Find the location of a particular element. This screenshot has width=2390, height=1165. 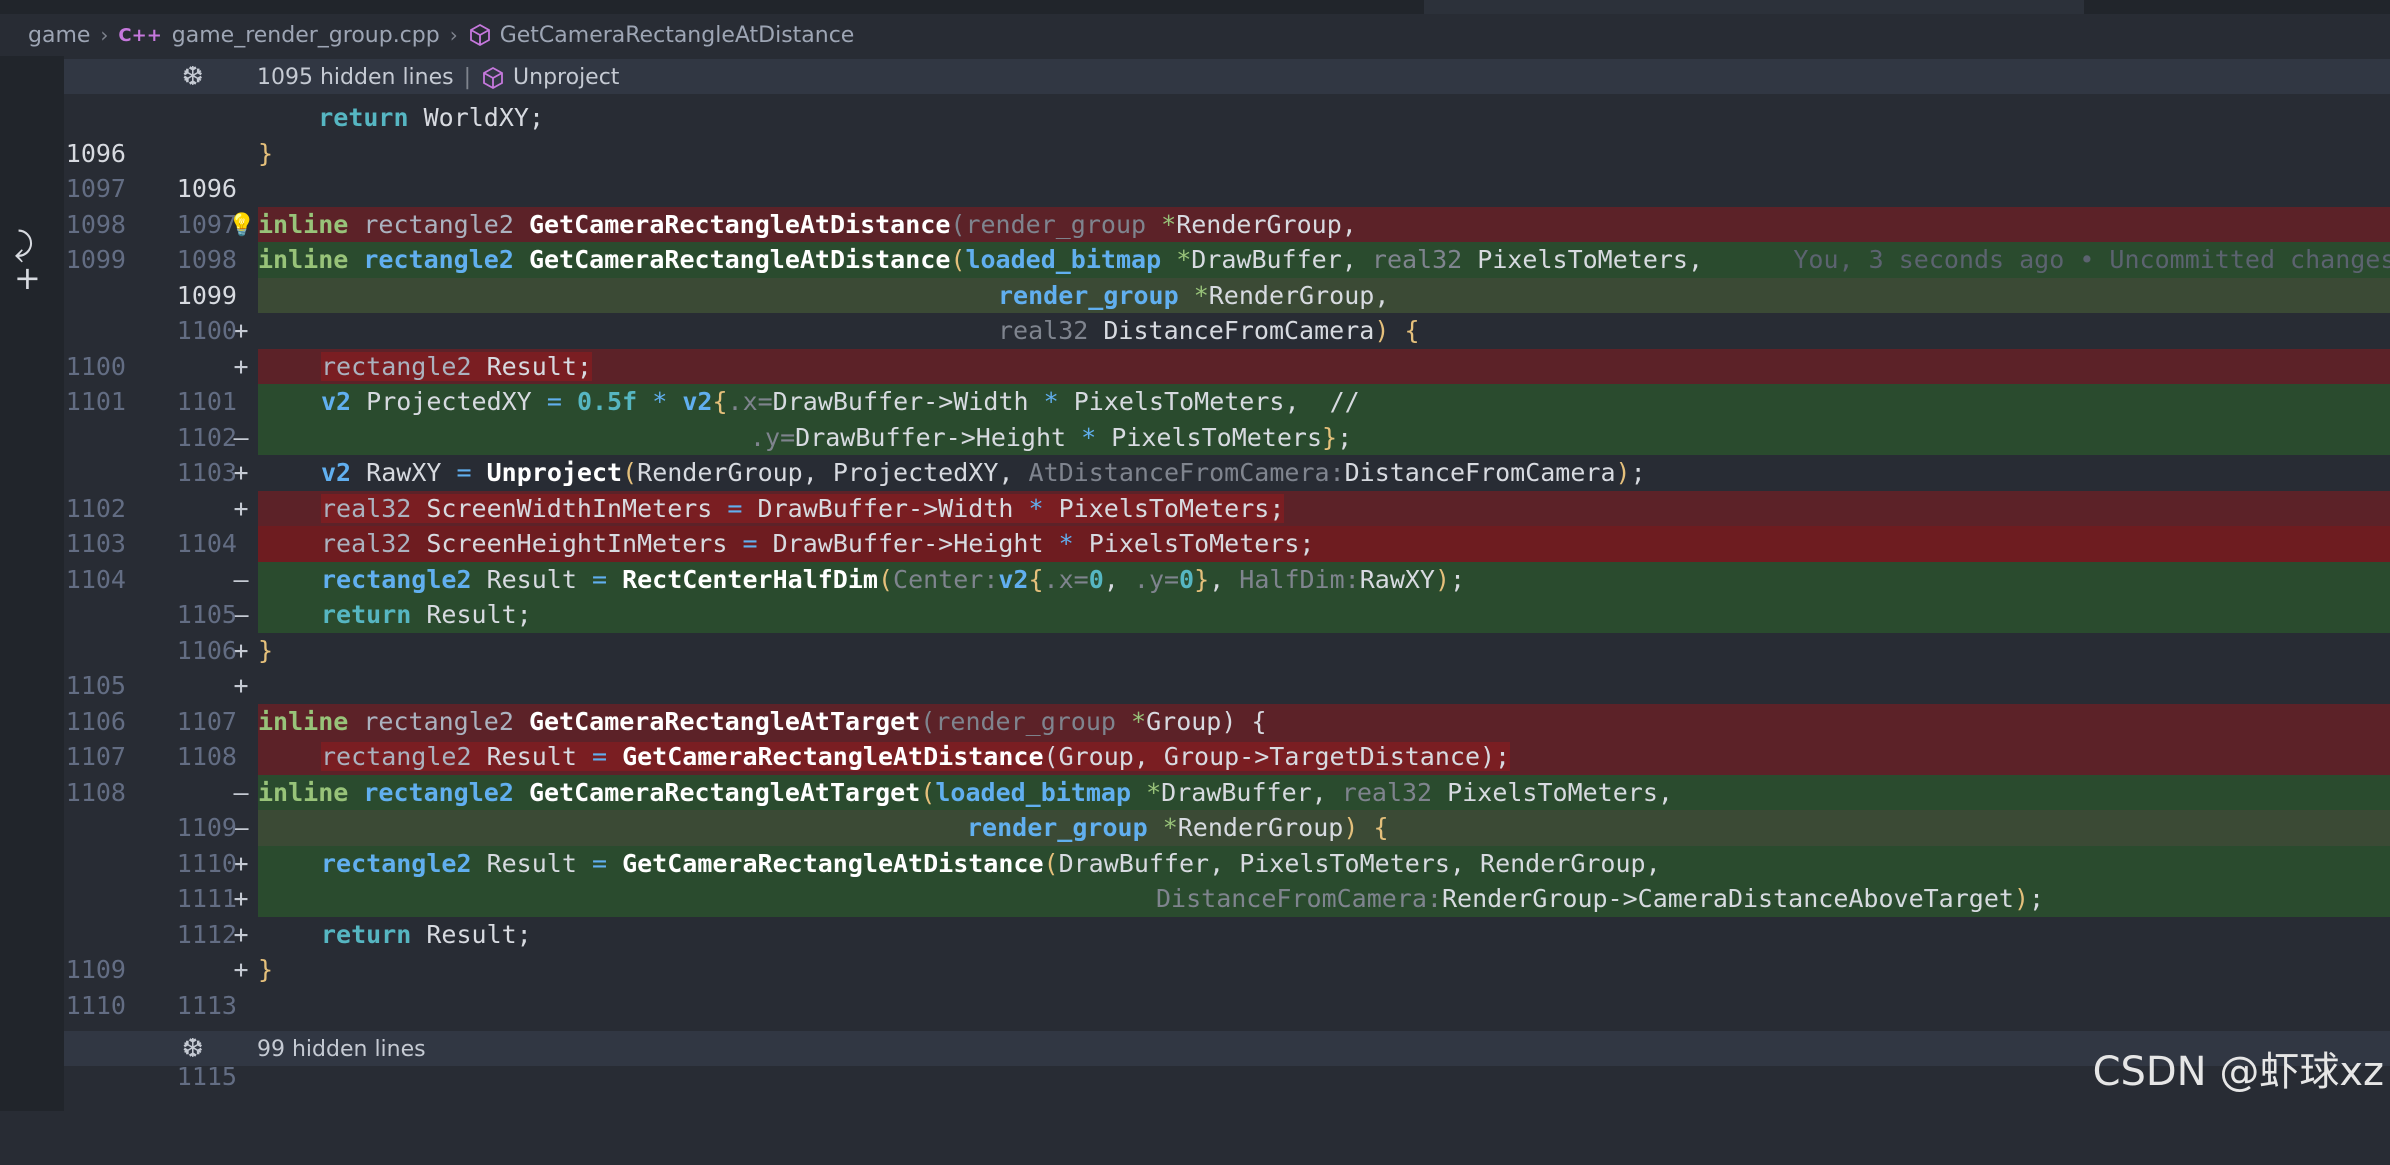

git-blame-annotation: You, 3 seconds ago • Uncommitted changes is located at coordinates (2091, 259).